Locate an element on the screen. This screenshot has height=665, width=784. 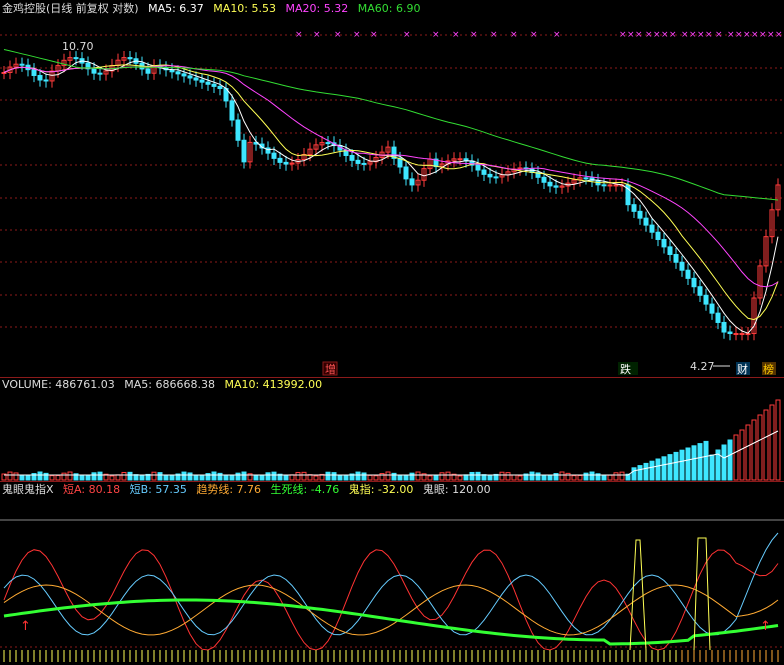
tag-zeng: 增 is located at coordinates (330, 369).